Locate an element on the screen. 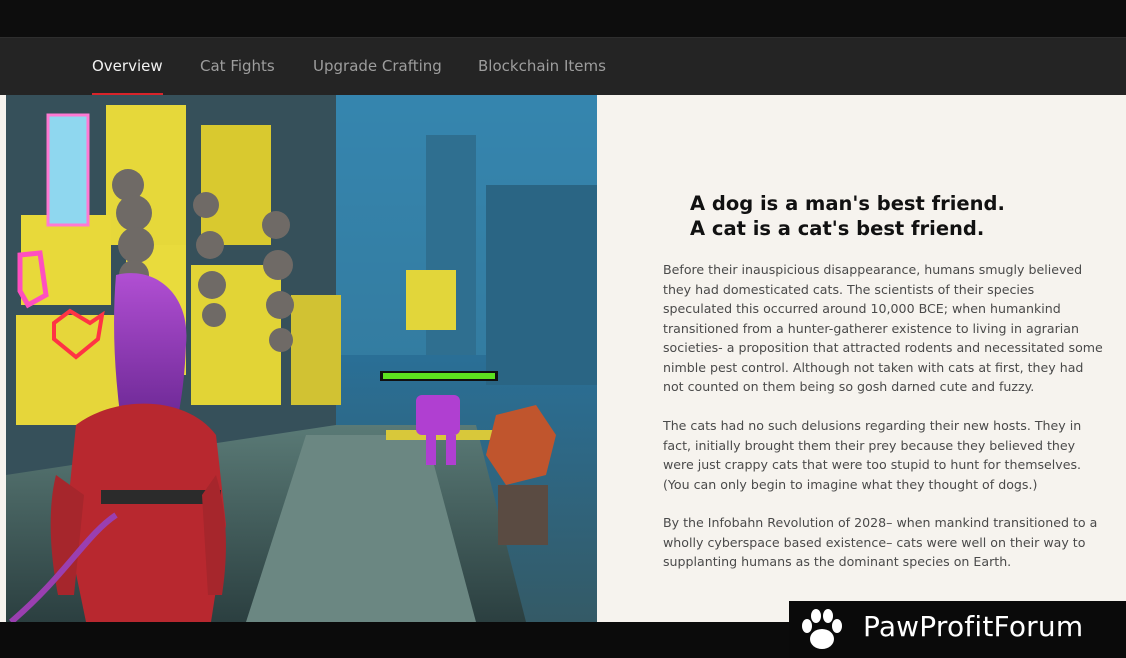  tab-blockchain-items-label: Blockchain Items is located at coordinates (542, 66).